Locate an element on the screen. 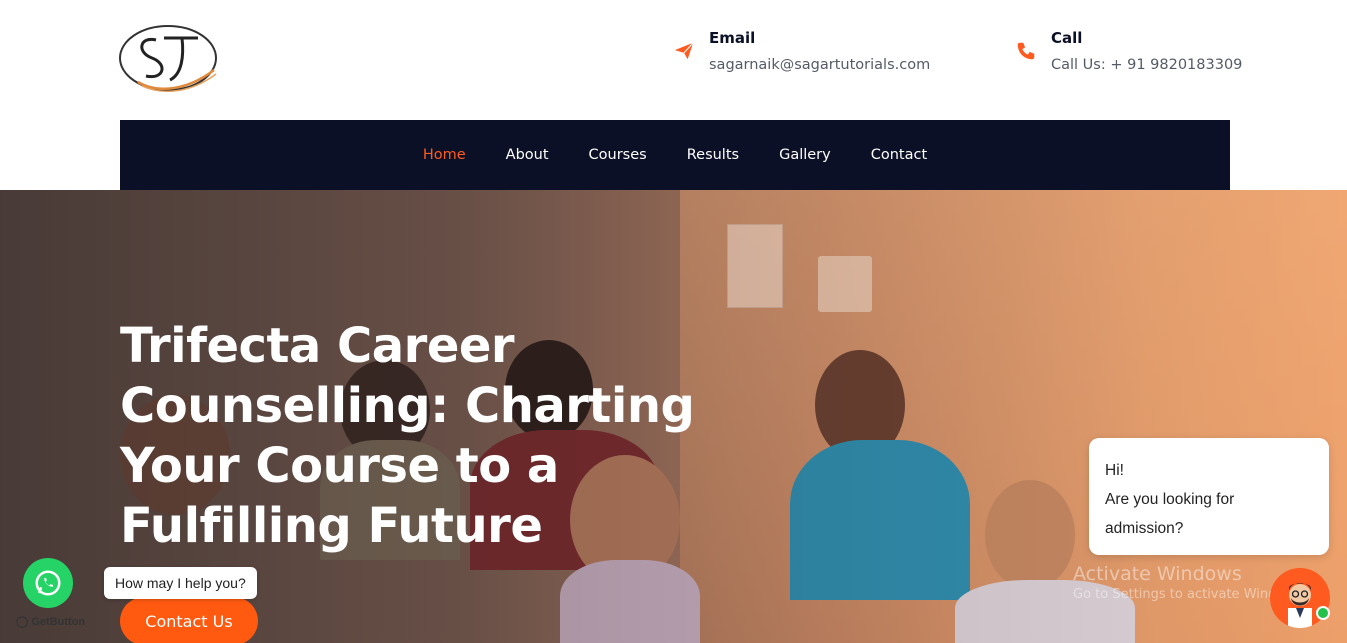 This screenshot has width=1347, height=643. whatsapp-button is located at coordinates (48, 583).